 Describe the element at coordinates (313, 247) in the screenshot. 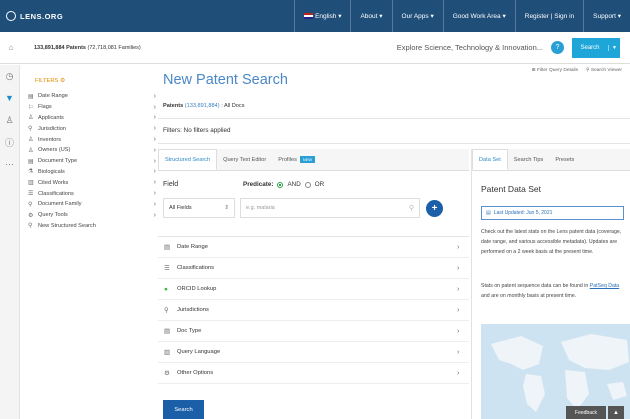

I see `section-row: ▤ Date Range ›` at that location.